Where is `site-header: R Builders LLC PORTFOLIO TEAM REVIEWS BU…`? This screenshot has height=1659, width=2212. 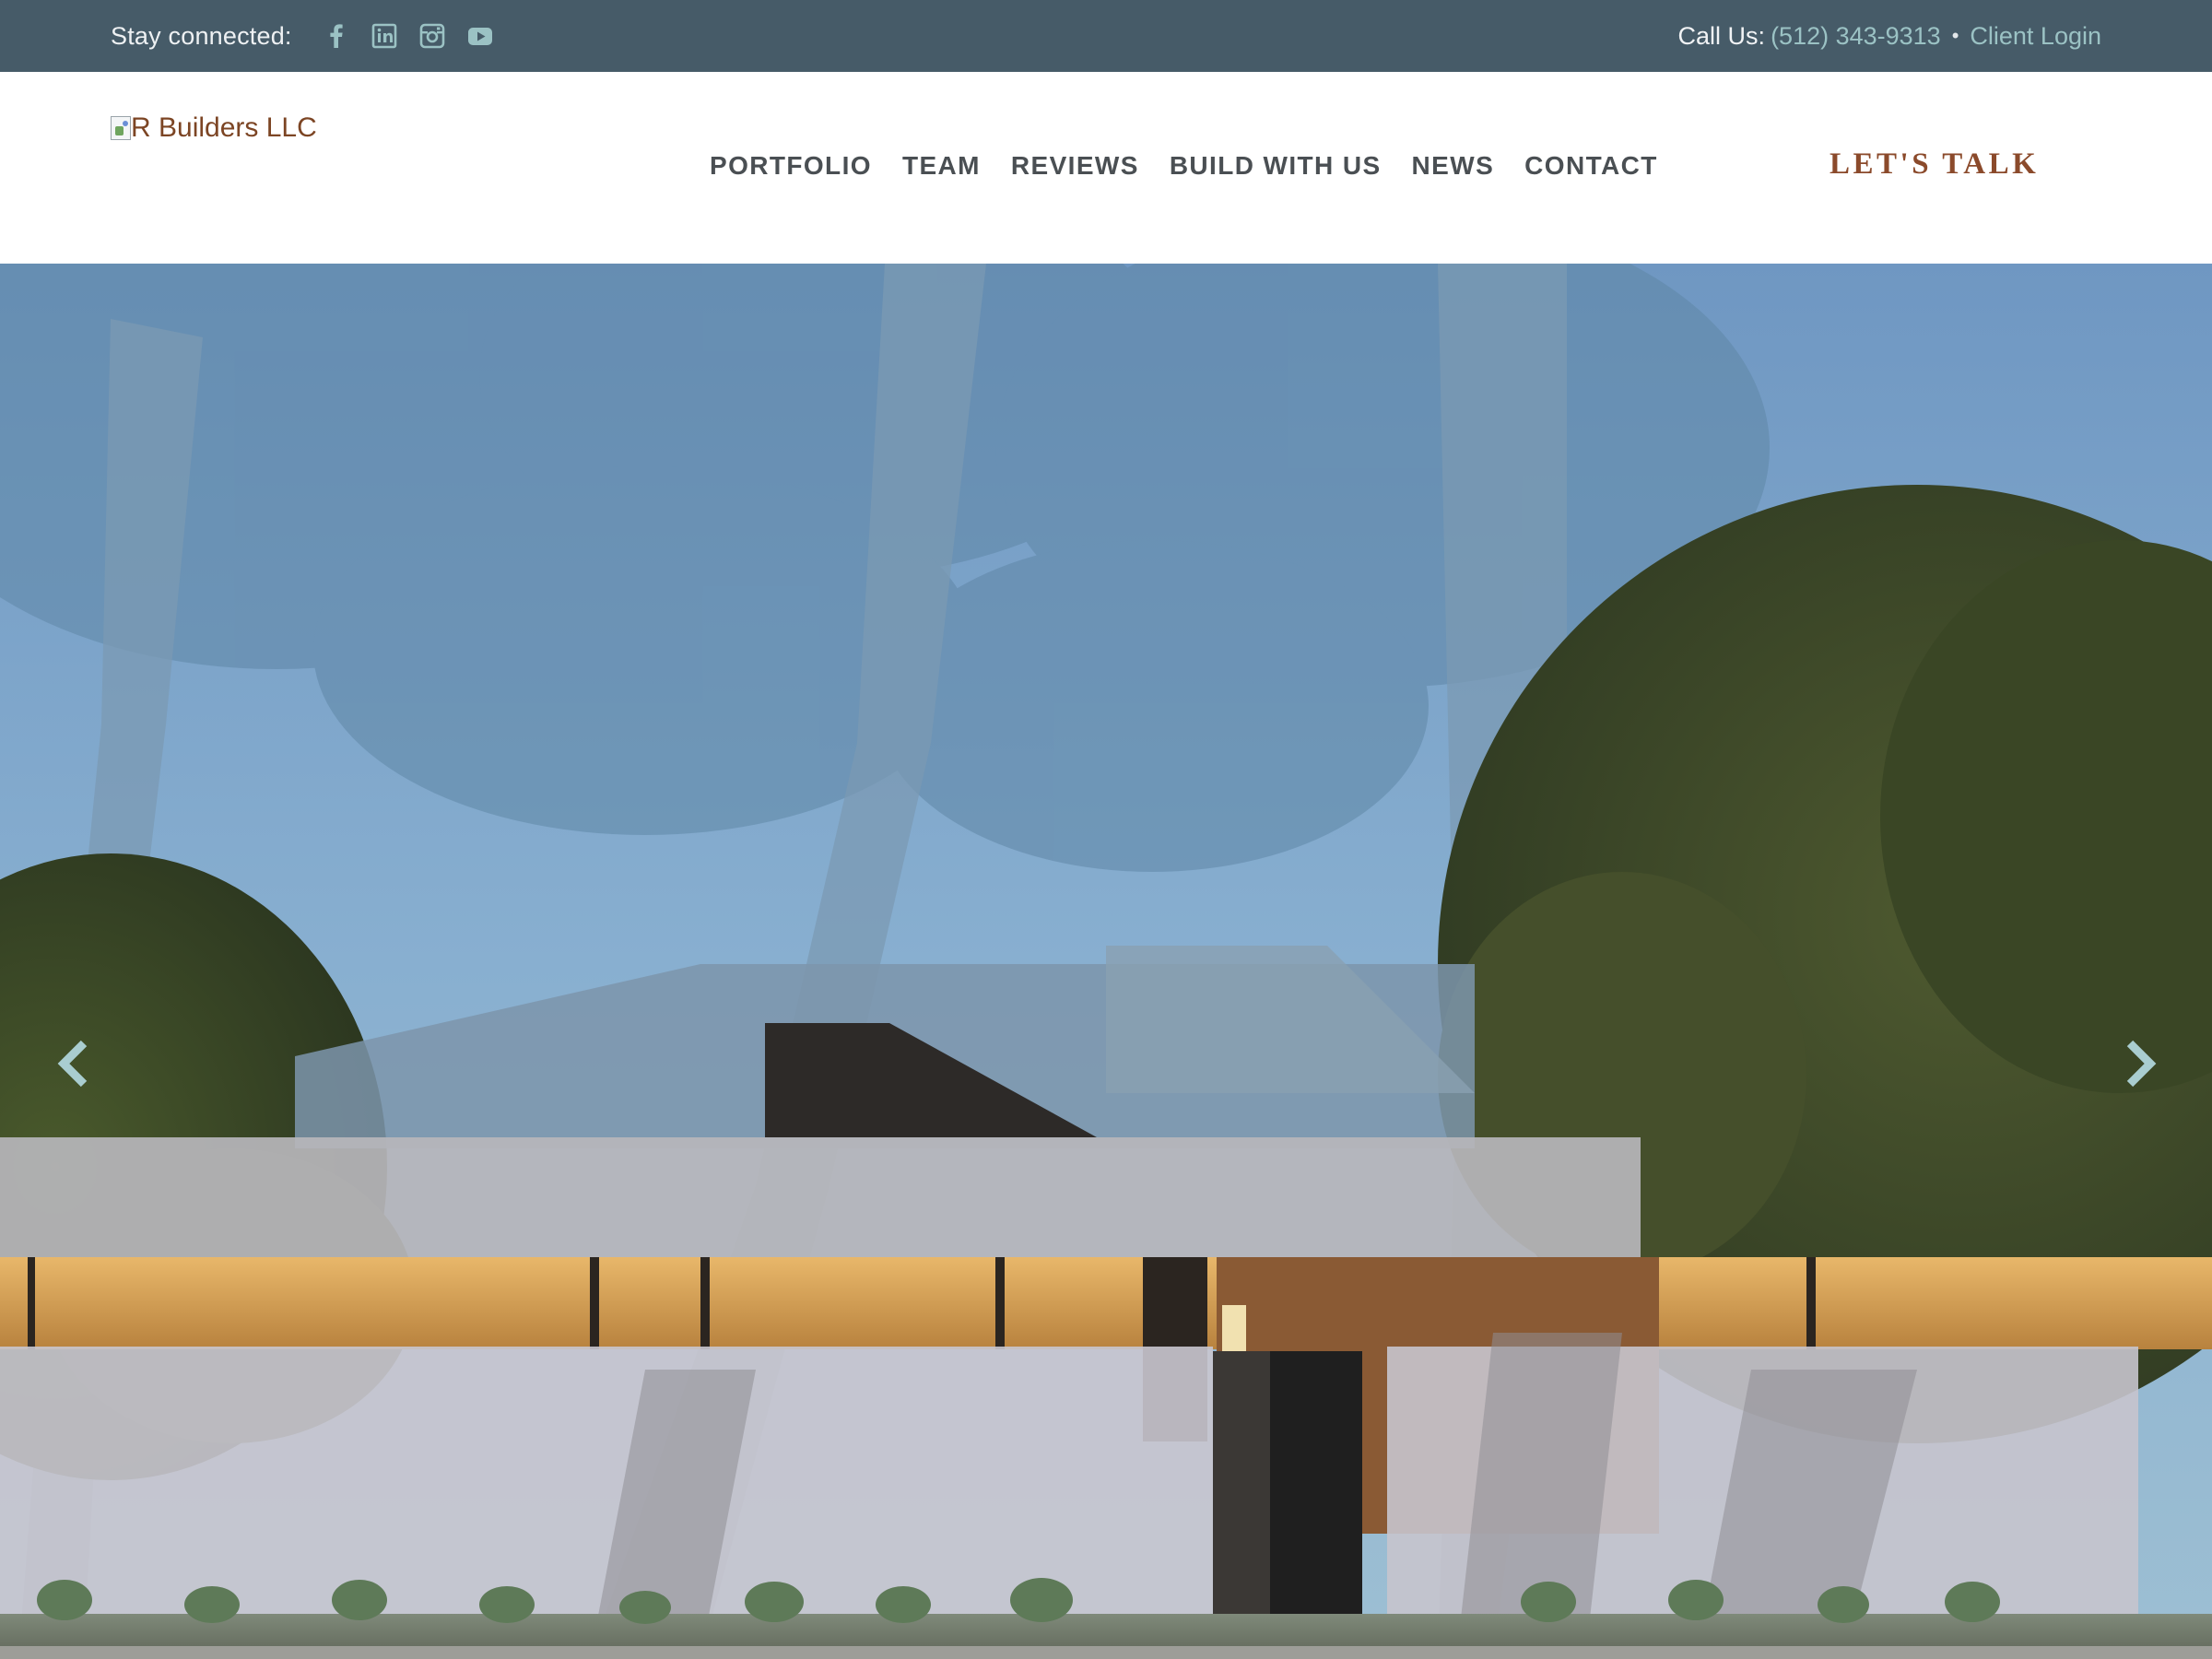 site-header: R Builders LLC PORTFOLIO TEAM REVIEWS BU… is located at coordinates (1106, 168).